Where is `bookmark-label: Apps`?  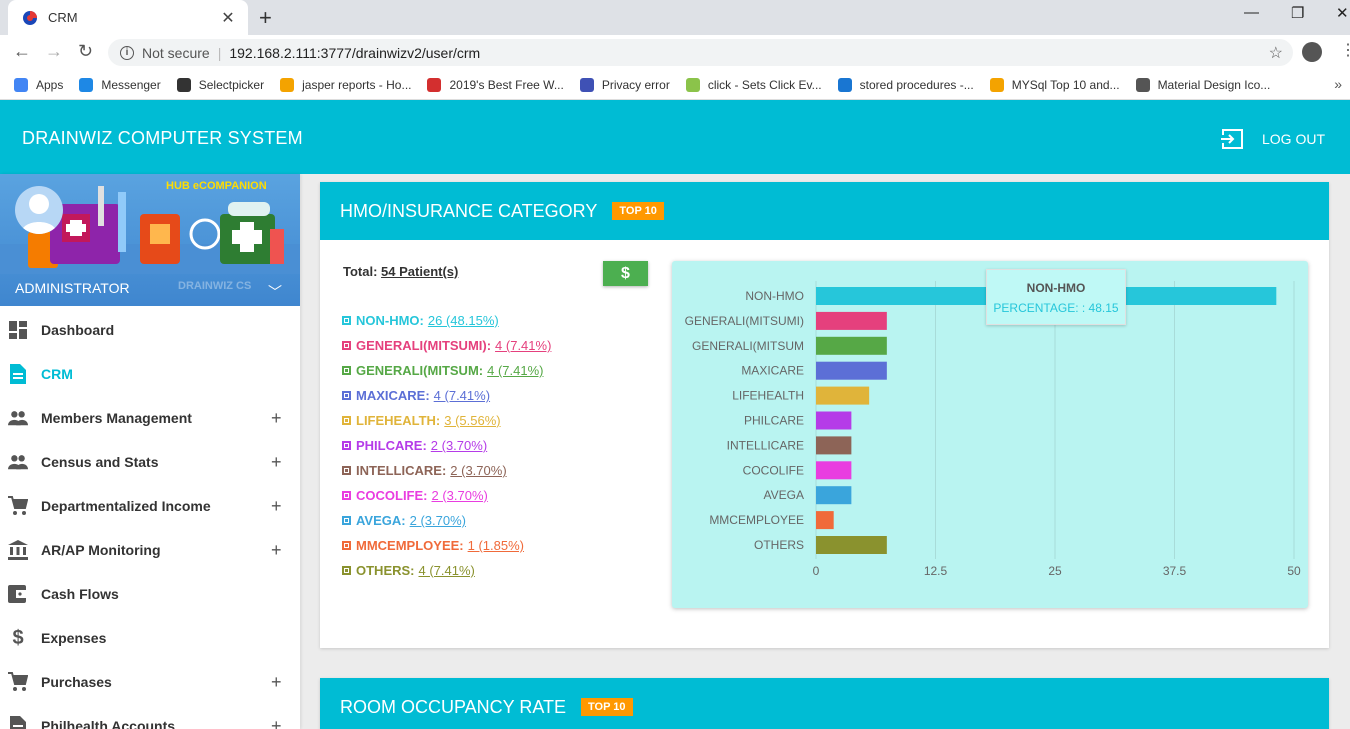
bookmark-label: Apps is located at coordinates (50, 84).